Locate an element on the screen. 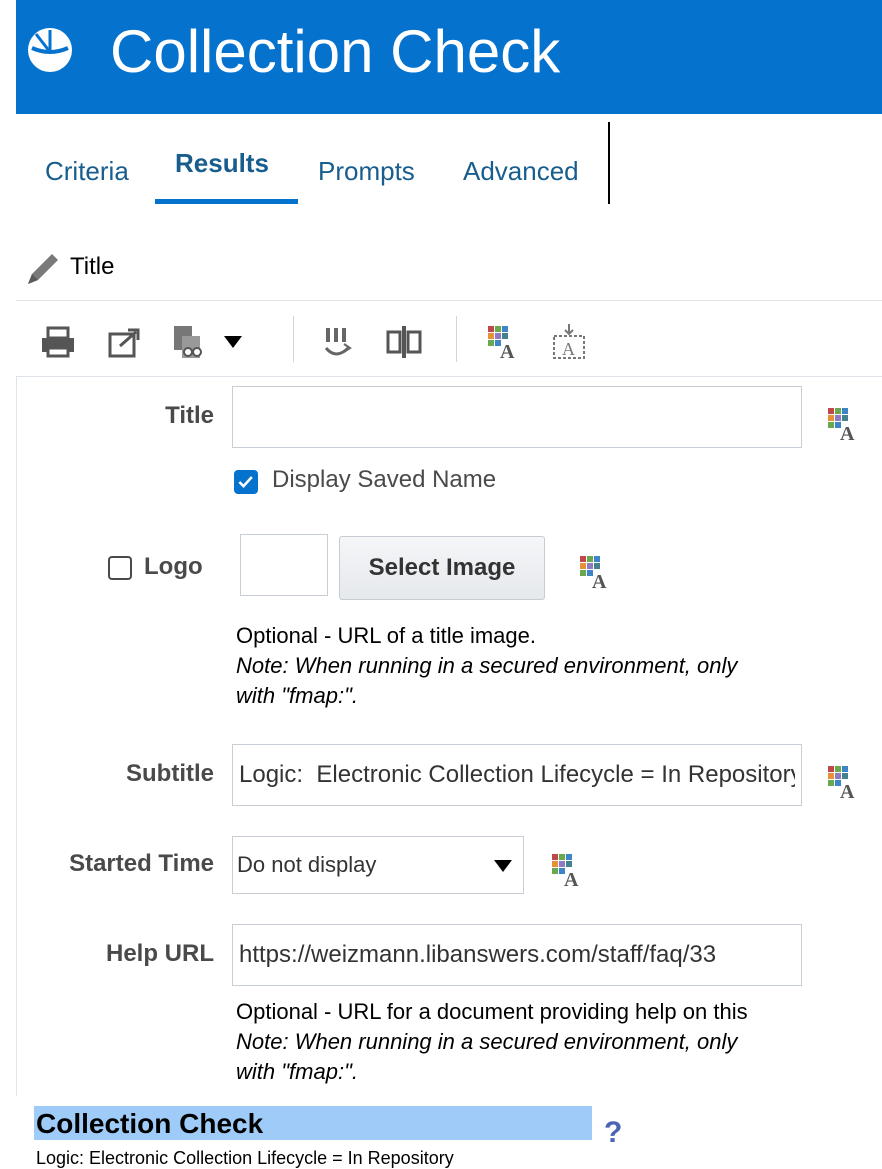 The image size is (882, 1169). copy-dropdown-icon is located at coordinates (190, 342).